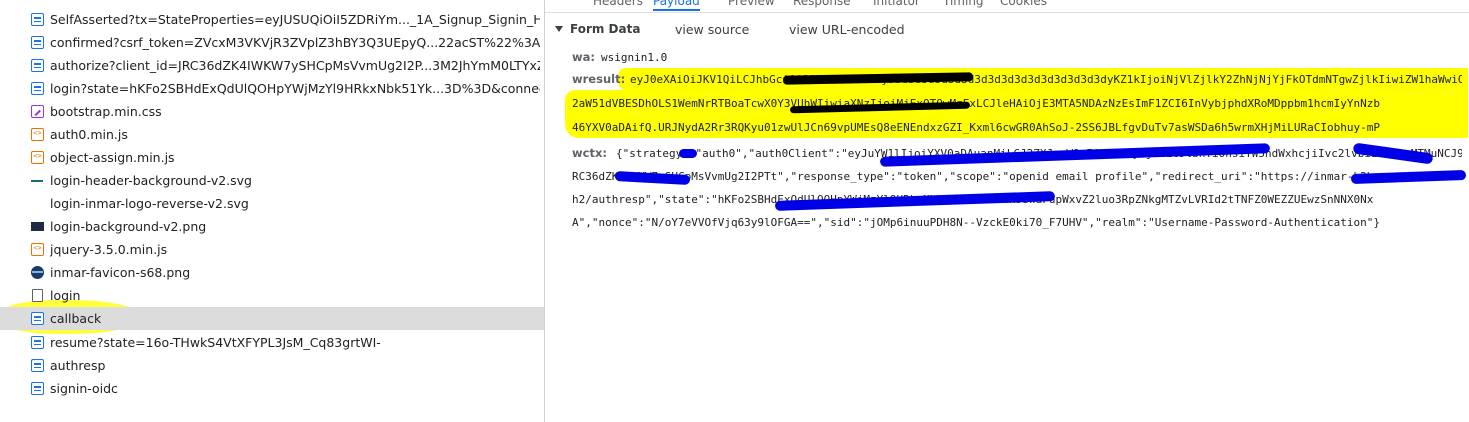 The height and width of the screenshot is (422, 1469). Describe the element at coordinates (896, 4) in the screenshot. I see `tab-initiator: Initiator` at that location.